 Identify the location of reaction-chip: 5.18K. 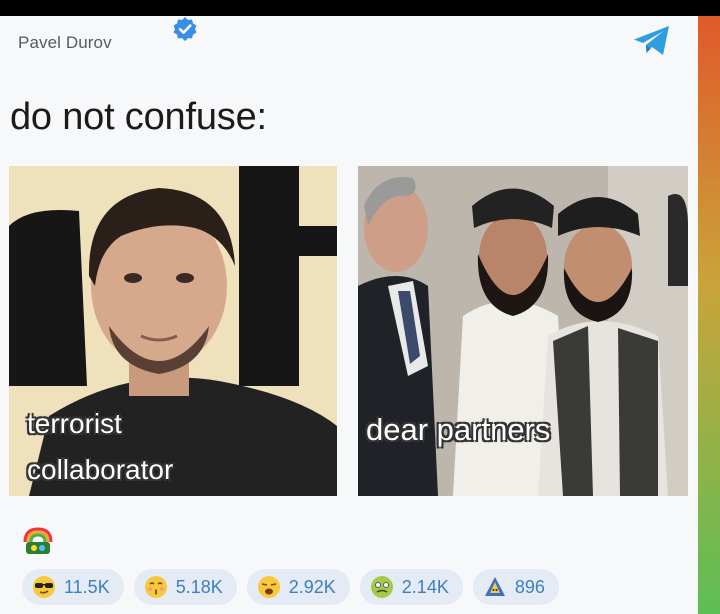
(185, 587).